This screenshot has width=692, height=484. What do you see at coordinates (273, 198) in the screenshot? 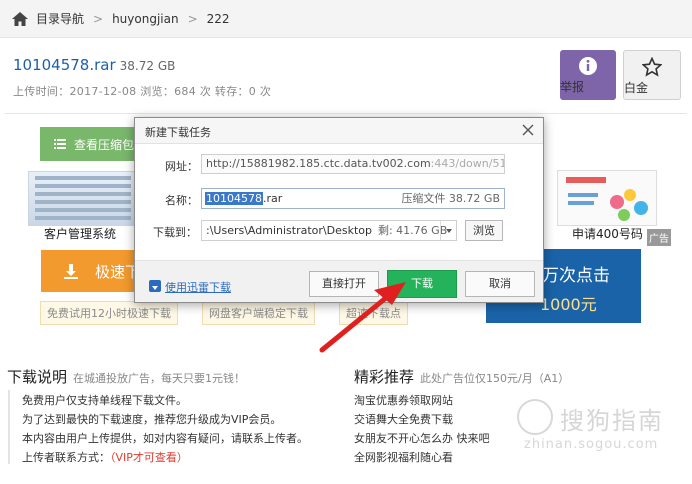
I see `name-extension: .rar` at bounding box center [273, 198].